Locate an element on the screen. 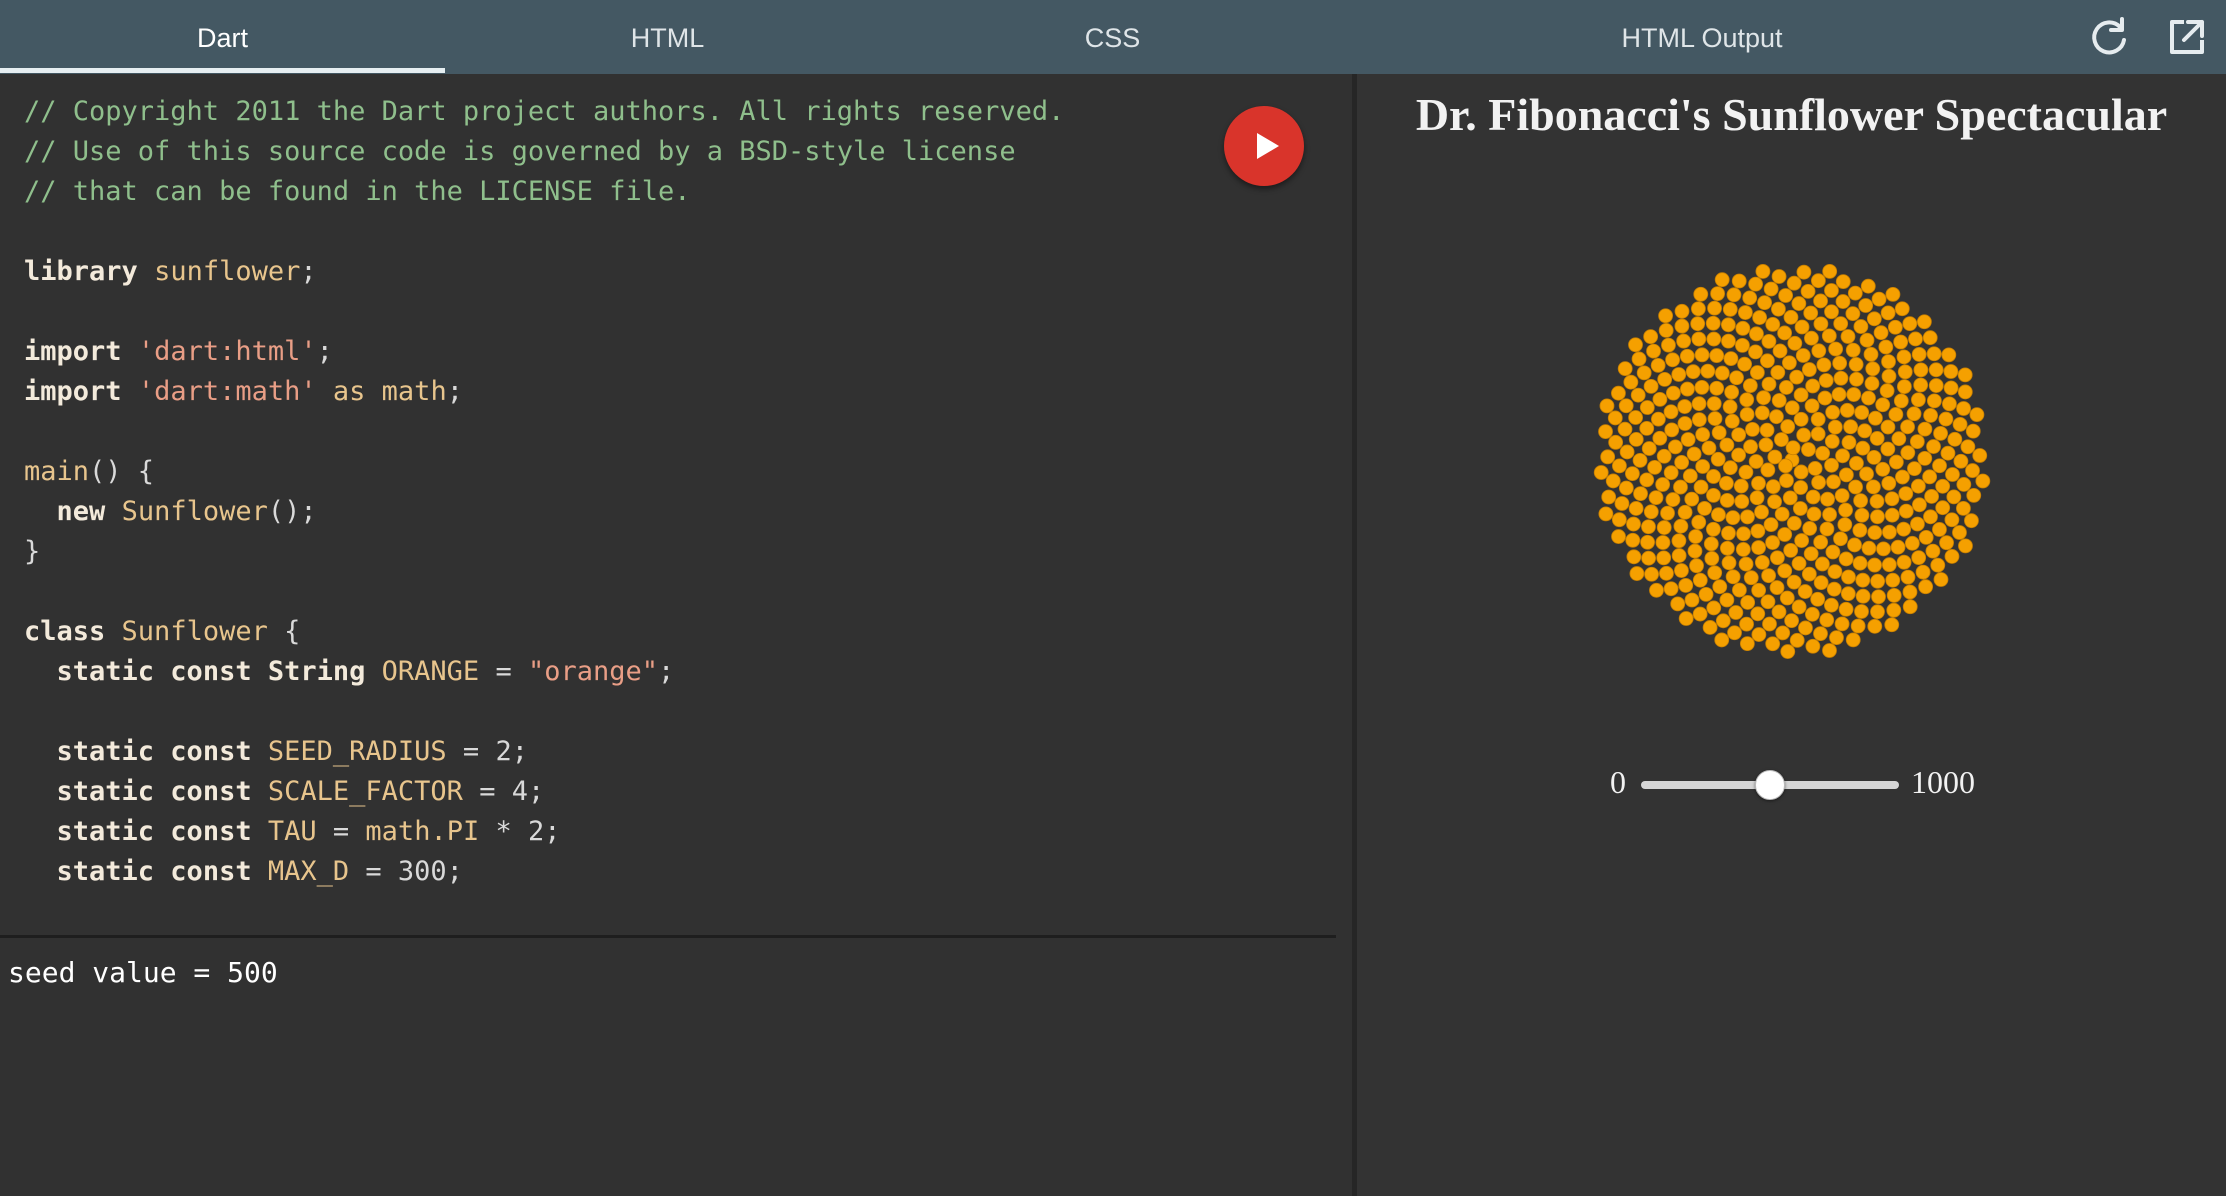  refresh-button is located at coordinates (2109, 37).